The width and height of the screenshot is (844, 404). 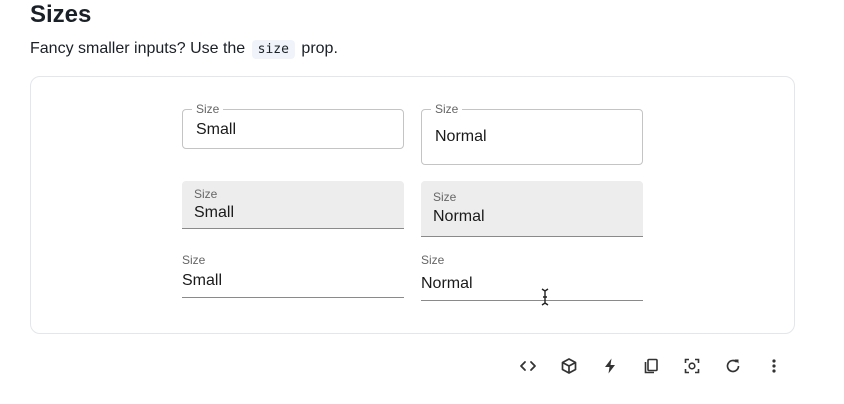 I want to click on demo-toolbar, so click(x=422, y=366).